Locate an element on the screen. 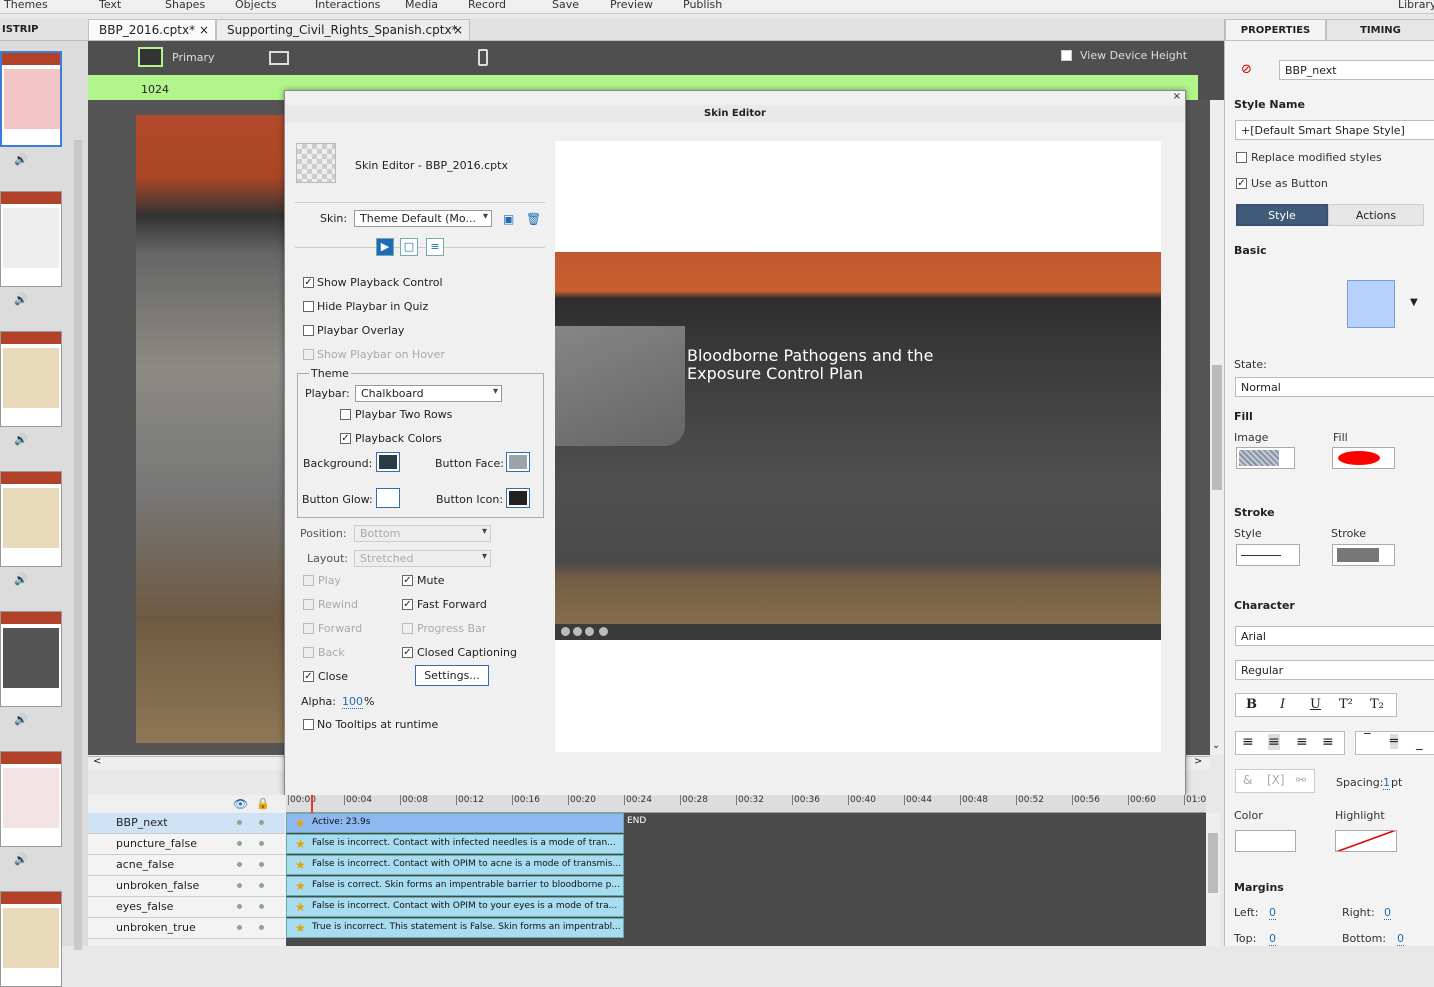  menu-interactions: Interactions is located at coordinates (347, 5).